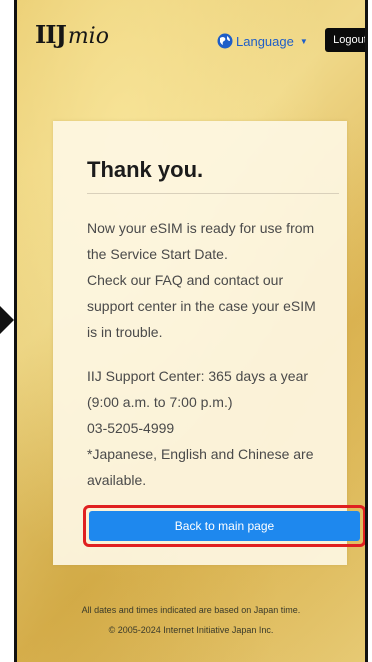  I want to click on arrow-right-icon, so click(7, 320).